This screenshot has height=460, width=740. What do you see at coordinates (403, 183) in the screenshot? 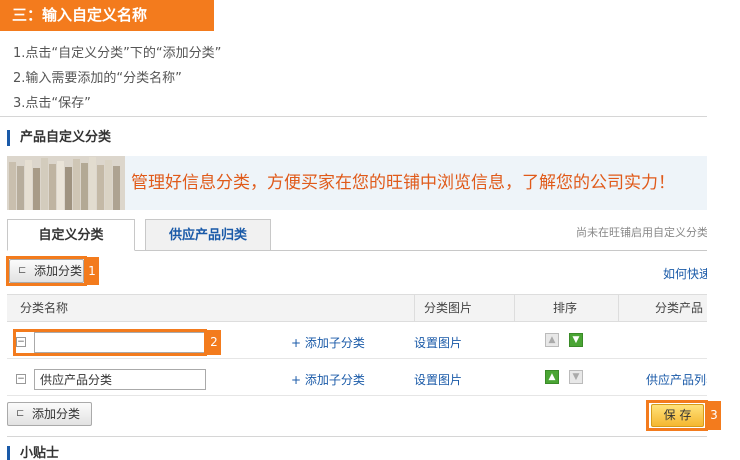
I see `banner-text: 管理好信息分类，方便买家在您的旺铺中浏览信息，了解您的公司实力！` at bounding box center [403, 183].